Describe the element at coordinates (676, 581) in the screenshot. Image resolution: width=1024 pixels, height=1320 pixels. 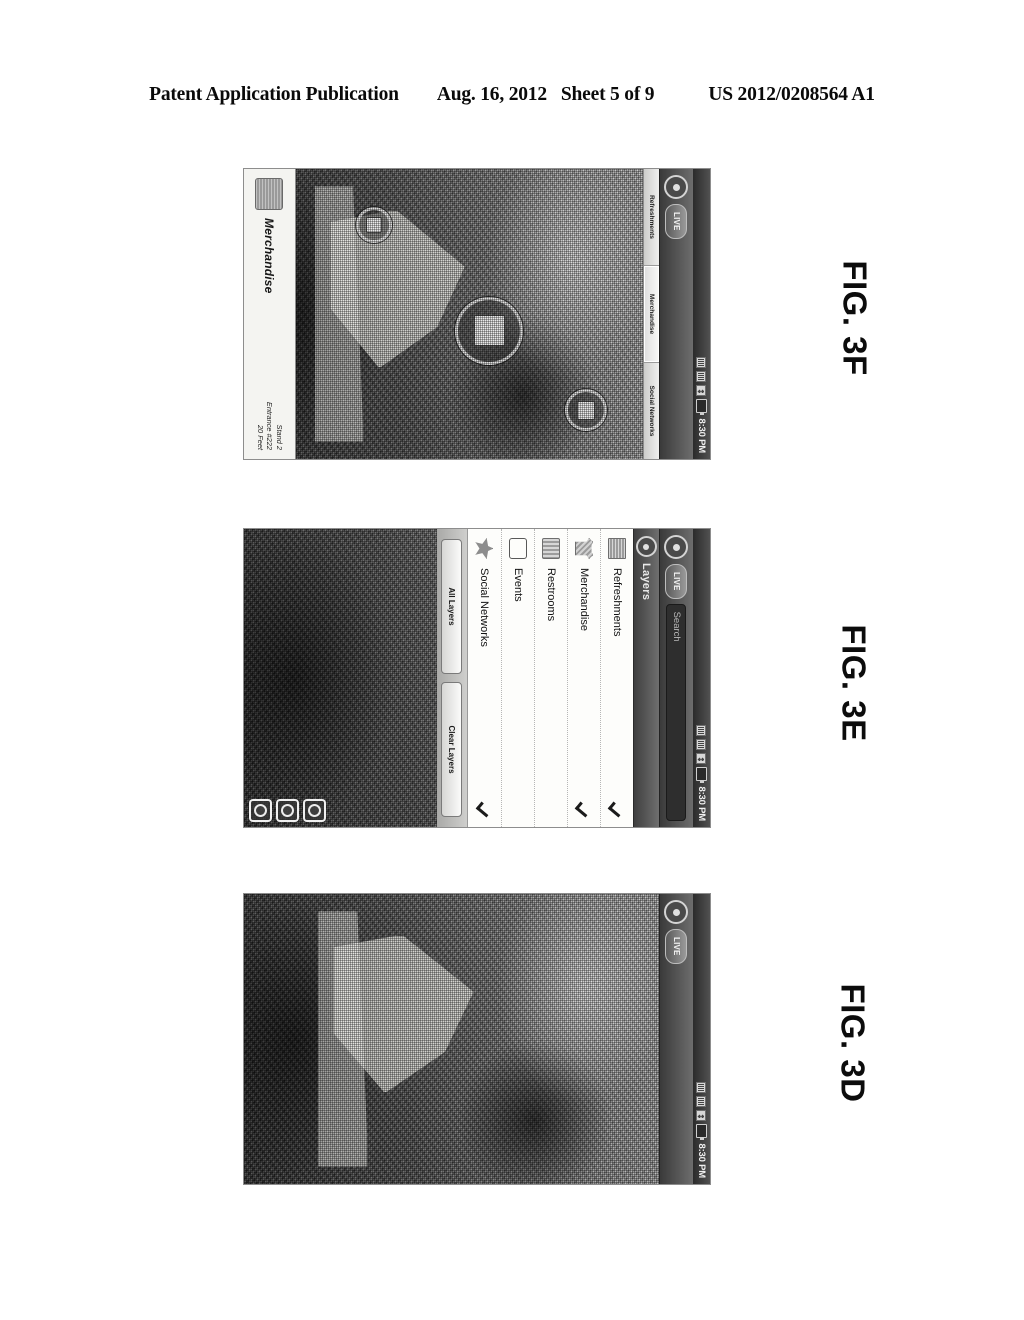
I see `live-badge-3e: LIVE` at that location.